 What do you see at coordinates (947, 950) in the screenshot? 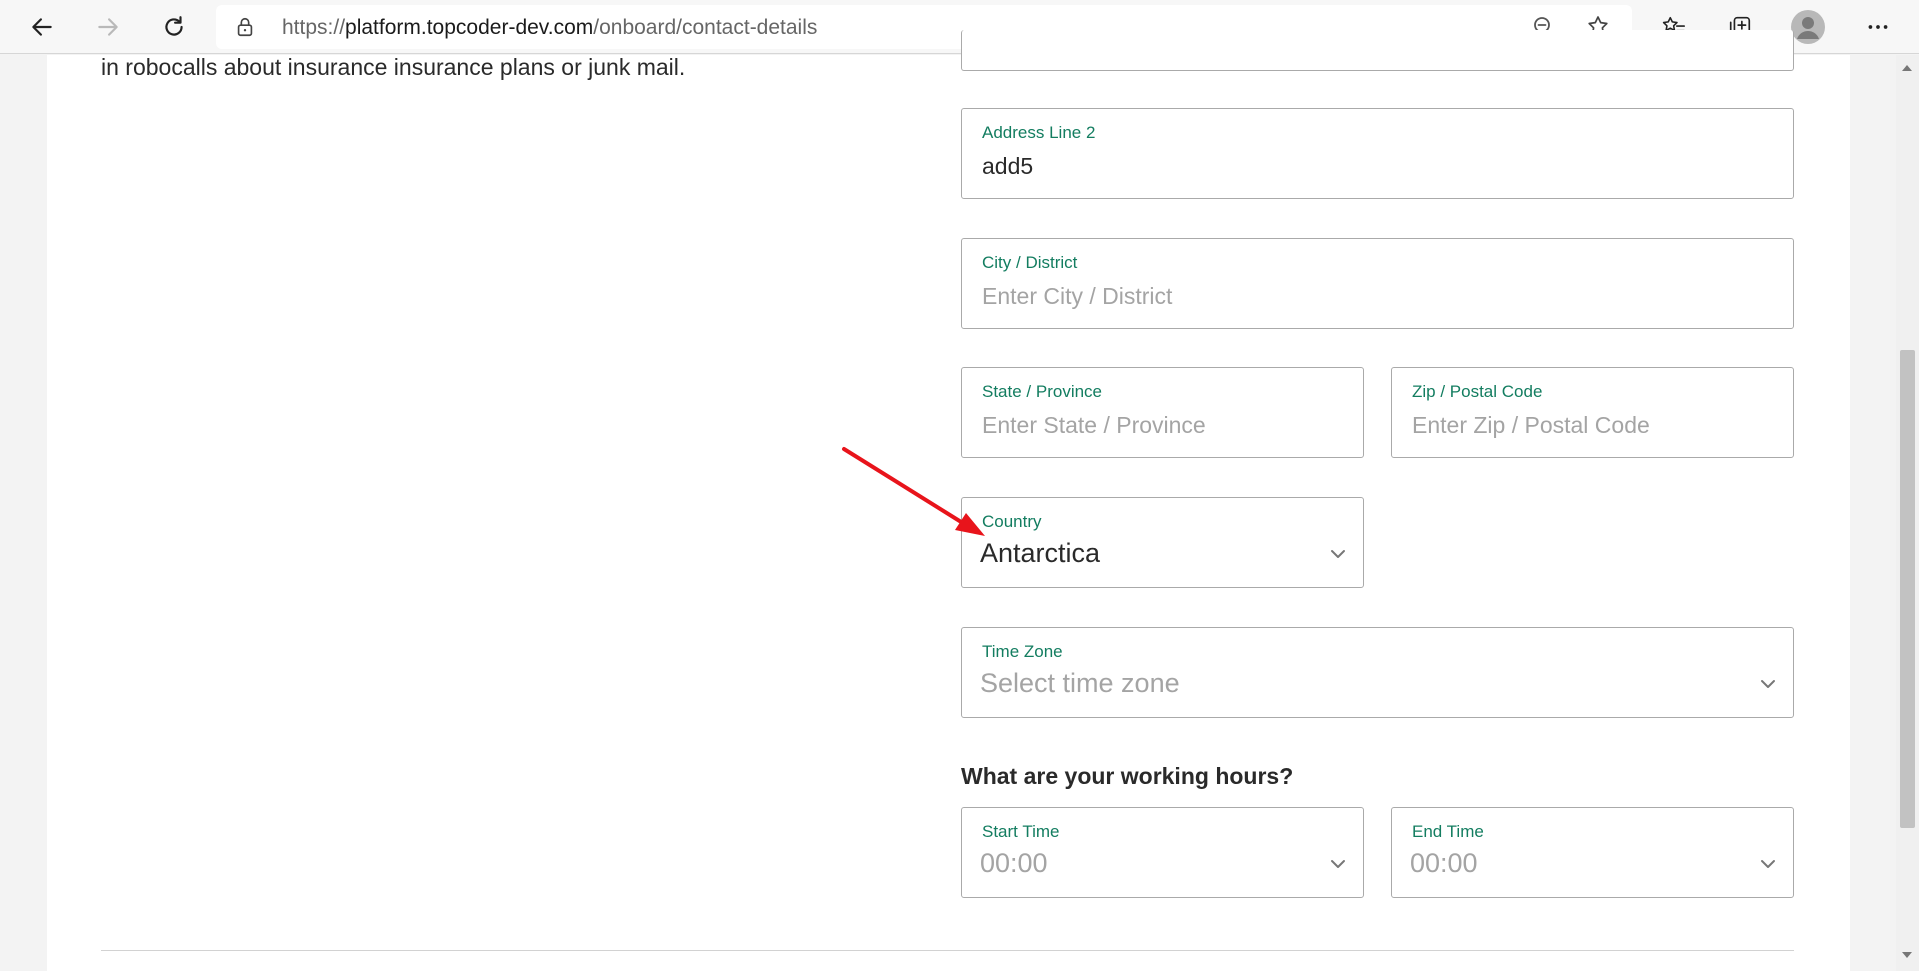
I see `section-divider` at bounding box center [947, 950].